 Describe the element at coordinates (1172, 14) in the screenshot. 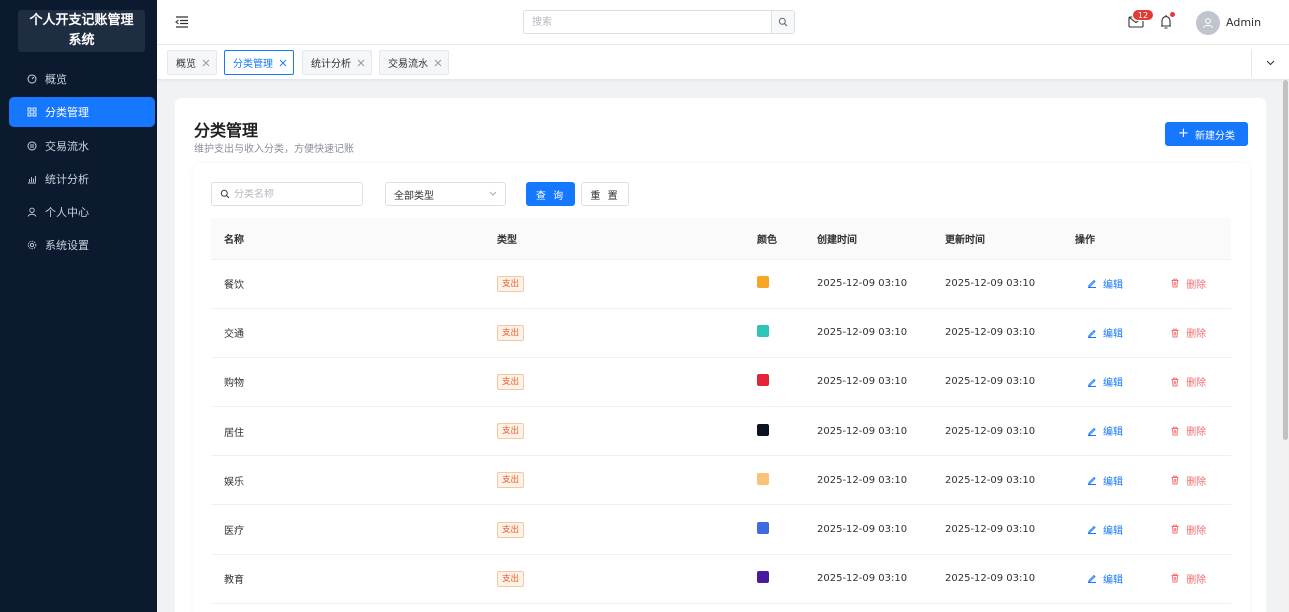

I see `notification-dot` at that location.